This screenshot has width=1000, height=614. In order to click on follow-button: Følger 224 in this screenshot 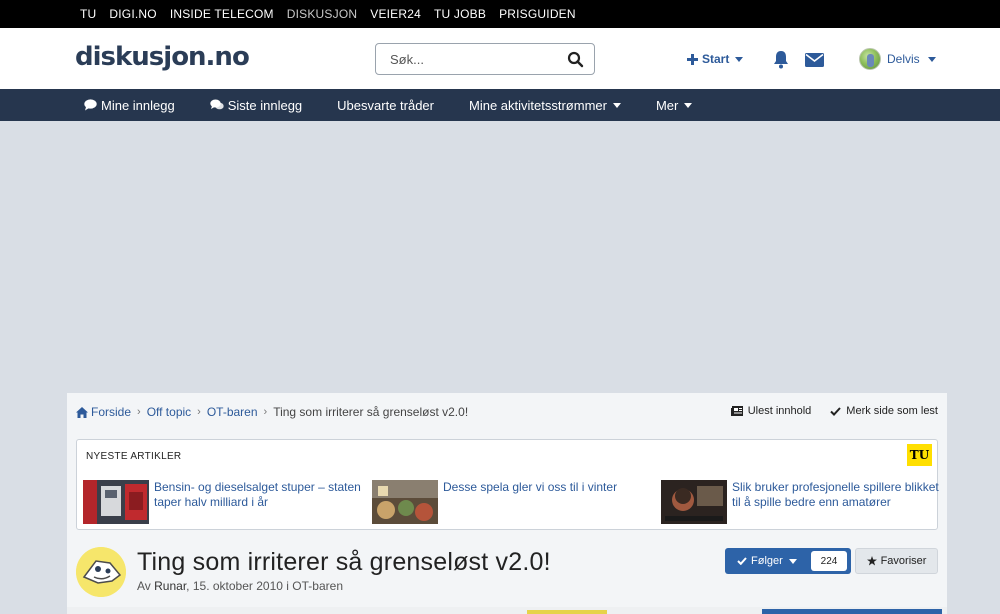, I will do `click(788, 561)`.